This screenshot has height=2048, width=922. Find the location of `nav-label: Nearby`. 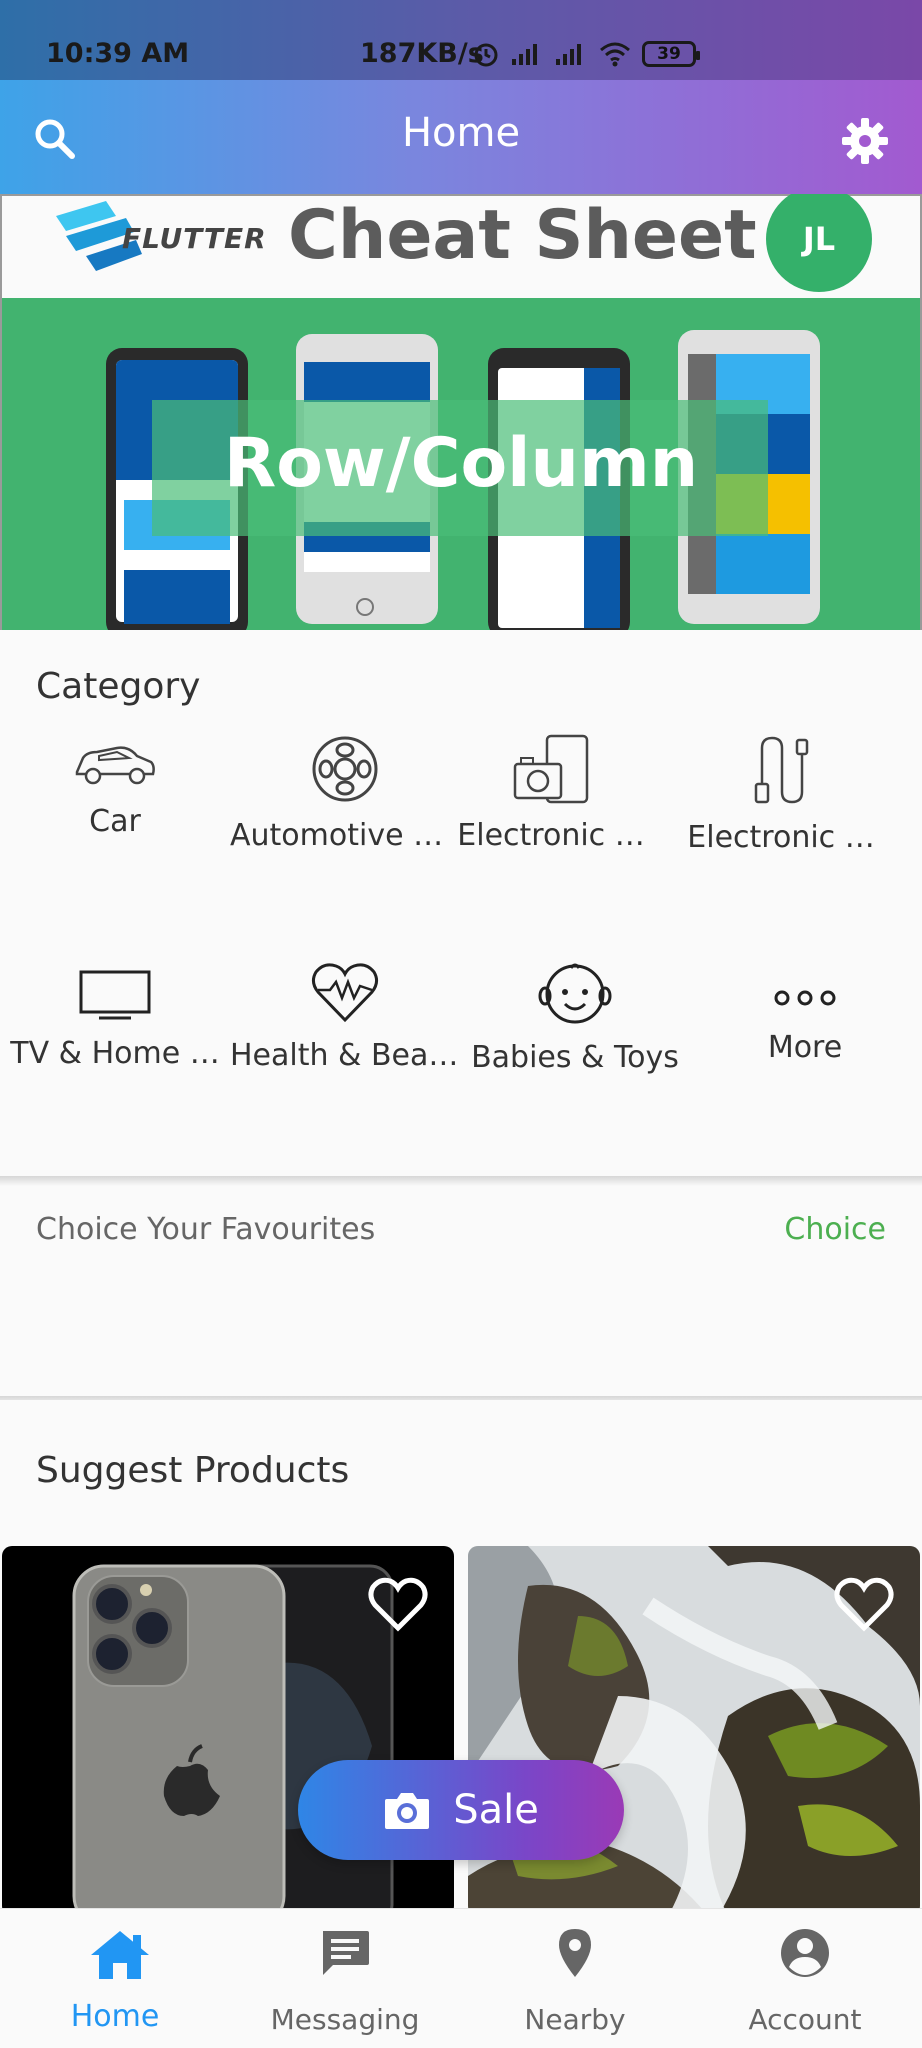

nav-label: Nearby is located at coordinates (575, 2019).